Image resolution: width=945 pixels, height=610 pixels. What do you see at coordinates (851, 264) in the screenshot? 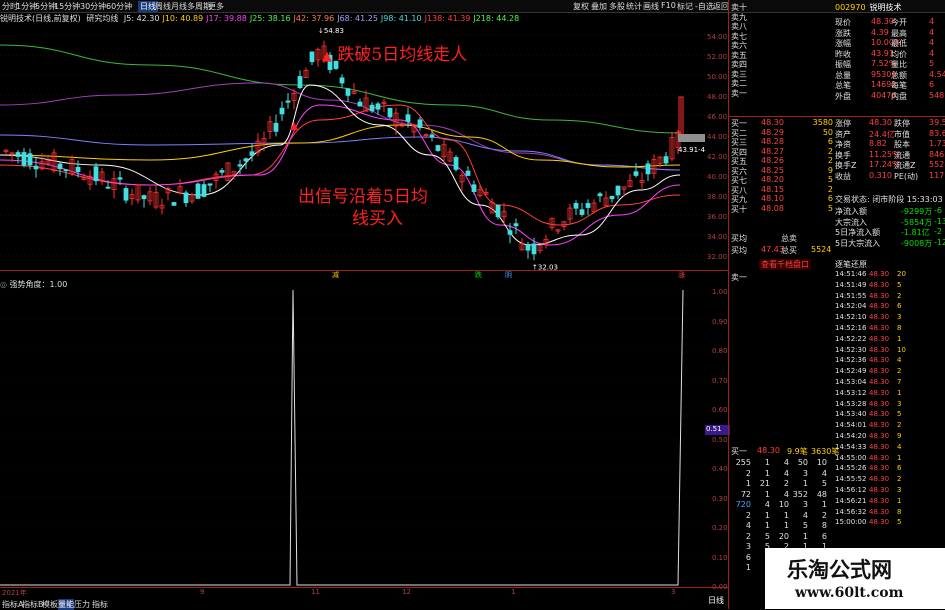
I see `ticks-title: 逐笔还原` at bounding box center [851, 264].